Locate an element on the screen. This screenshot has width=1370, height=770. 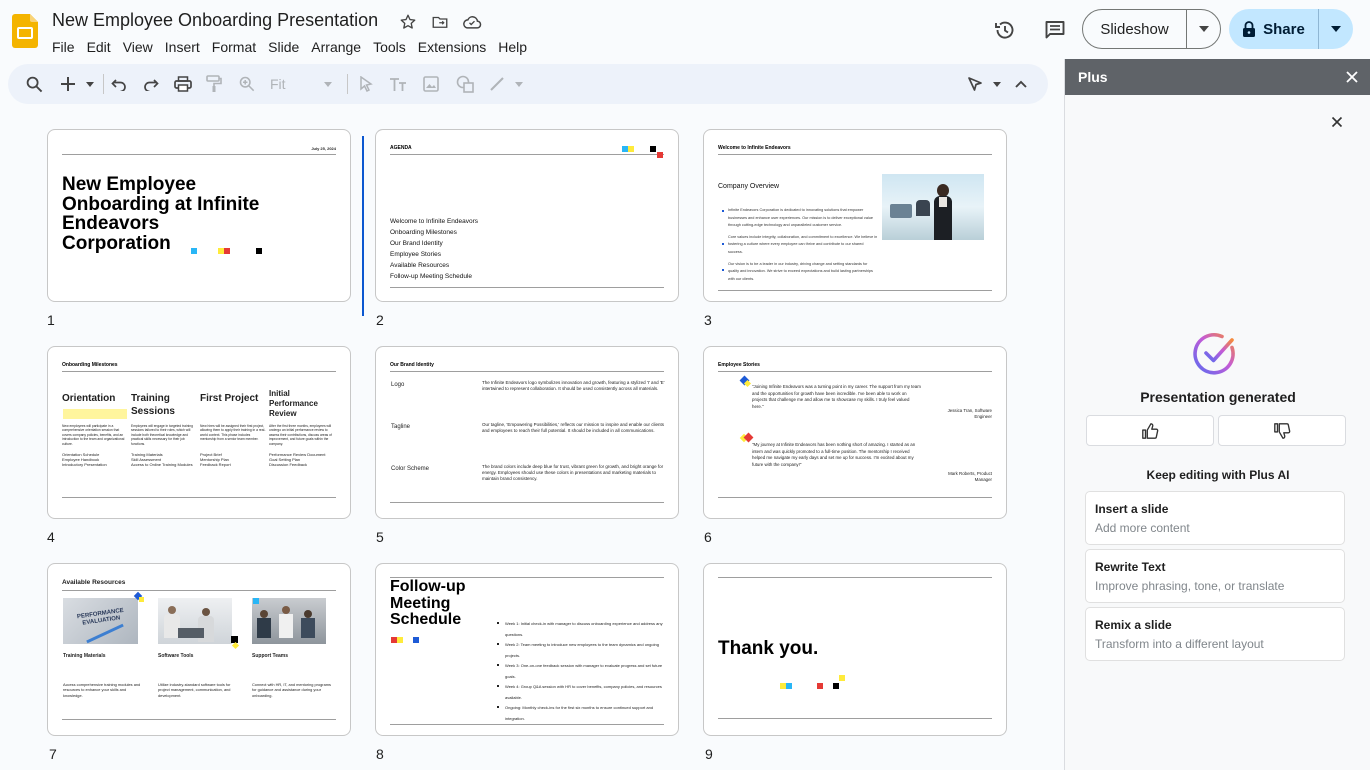
search-icon is located at coordinates (34, 84).